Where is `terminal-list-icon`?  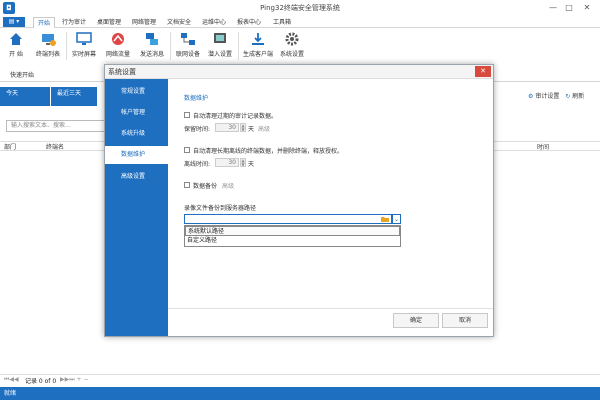
terminal-list-icon is located at coordinates (49, 40).